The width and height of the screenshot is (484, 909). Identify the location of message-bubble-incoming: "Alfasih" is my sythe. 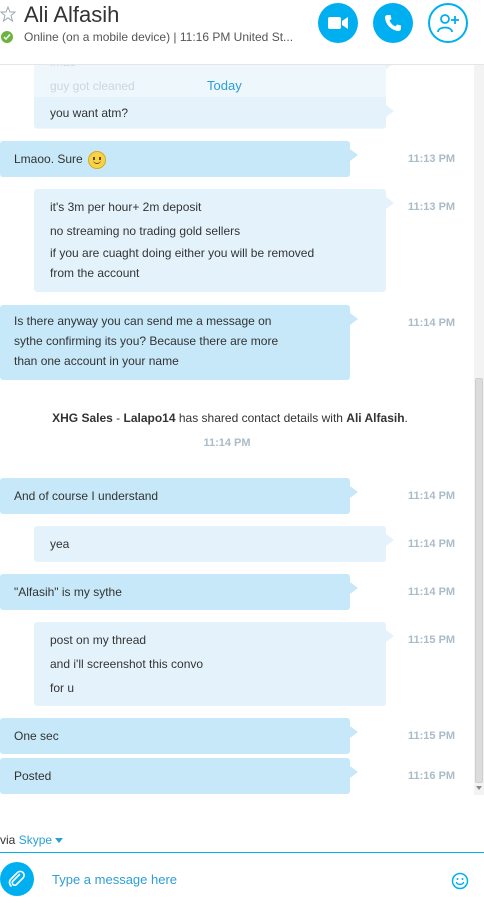
(179, 592).